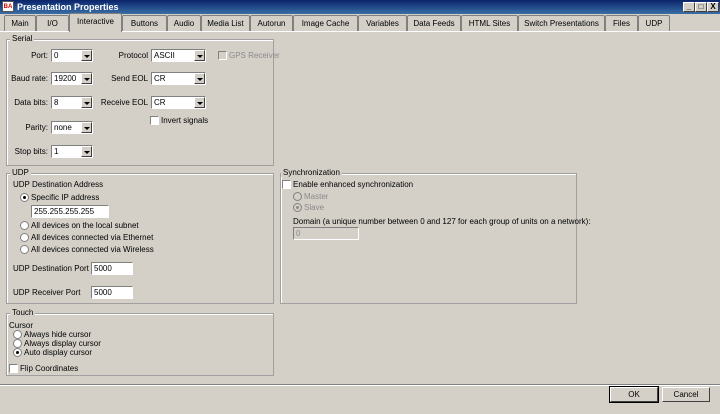 The height and width of the screenshot is (414, 720). I want to click on invert-signals-checkbox, so click(154, 120).